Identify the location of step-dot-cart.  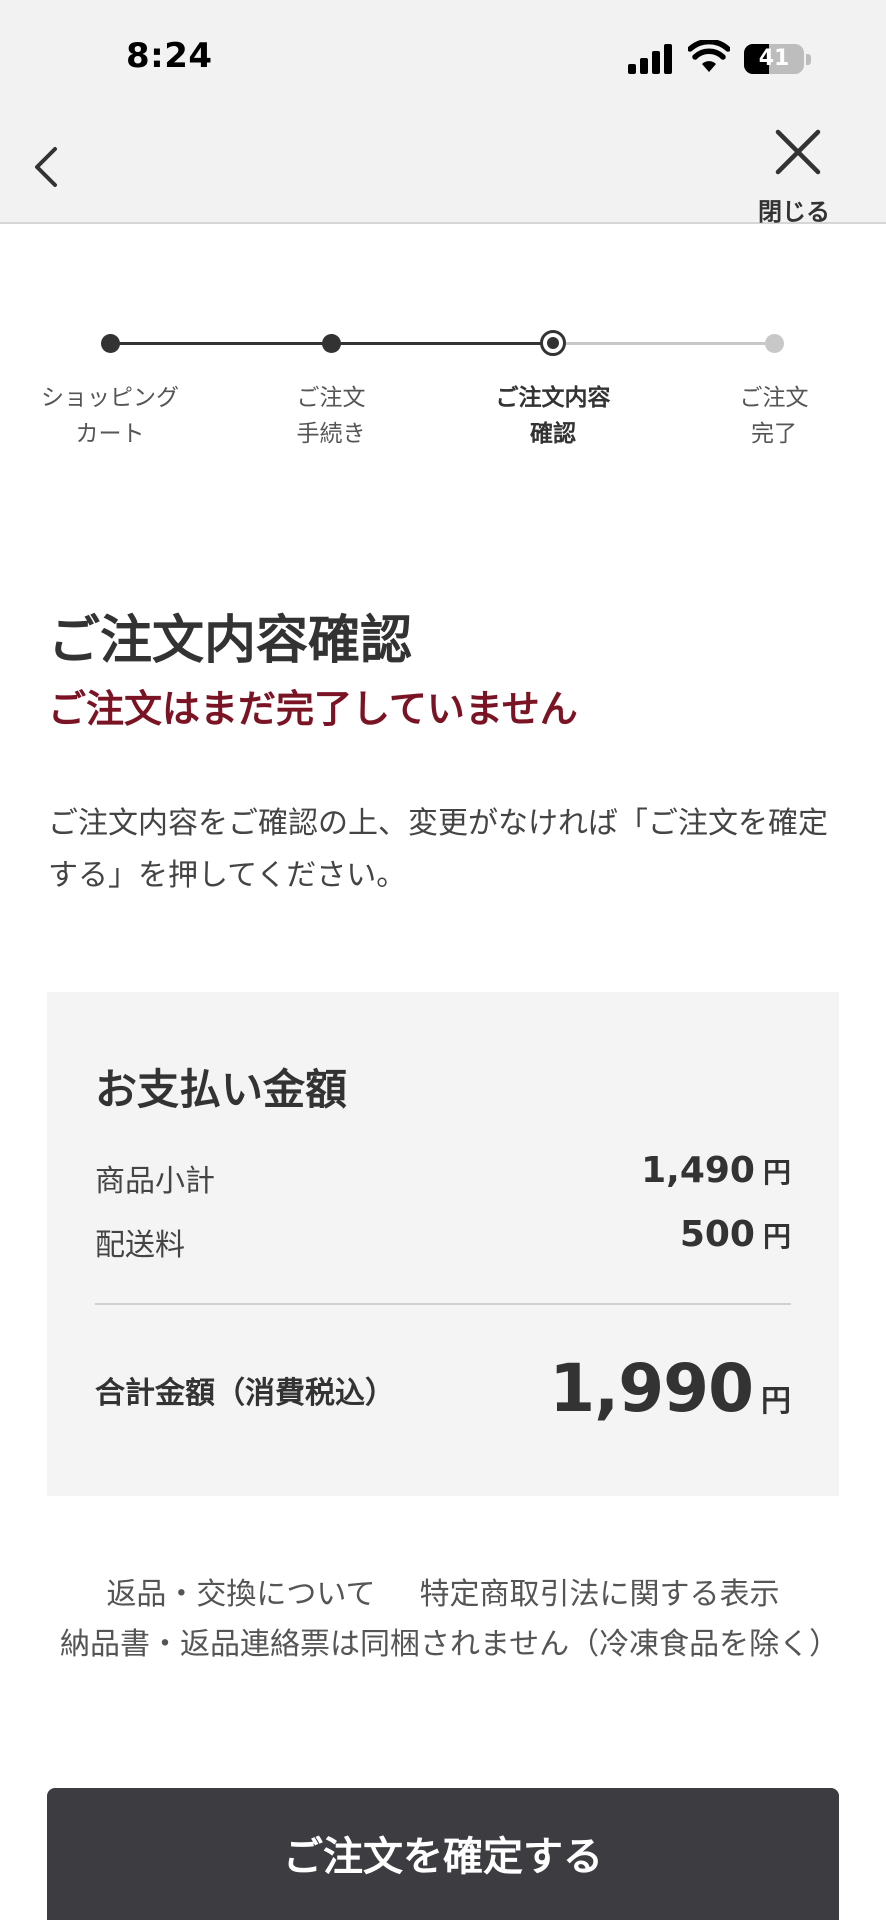
(110, 343).